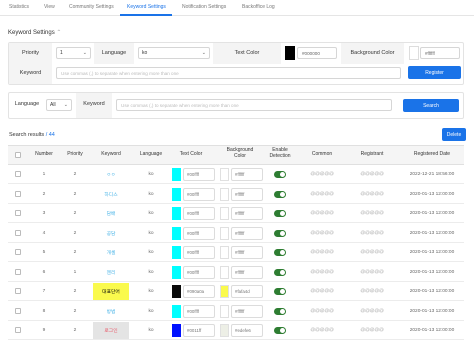 This screenshot has height=344, width=474. Describe the element at coordinates (290, 53) in the screenshot. I see `text-color-swatch` at that location.